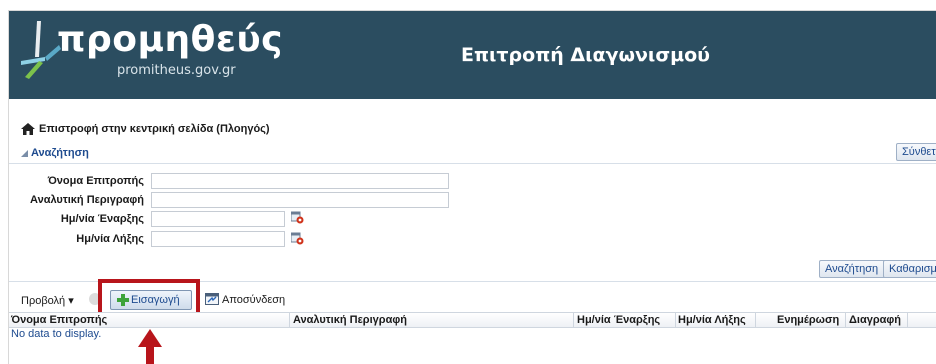  I want to click on description-input, so click(300, 200).